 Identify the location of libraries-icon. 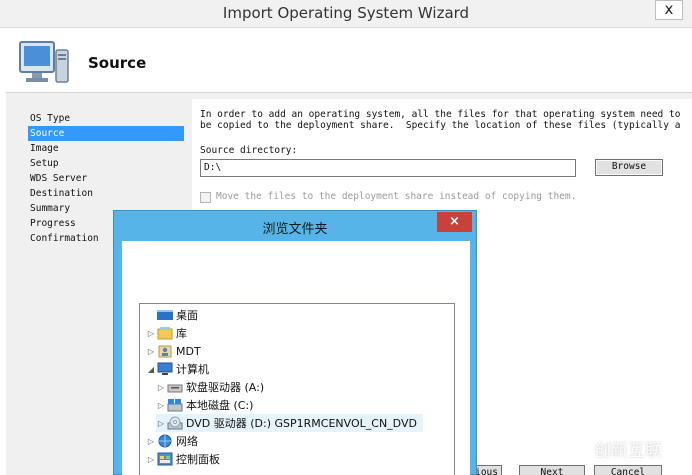
(165, 333).